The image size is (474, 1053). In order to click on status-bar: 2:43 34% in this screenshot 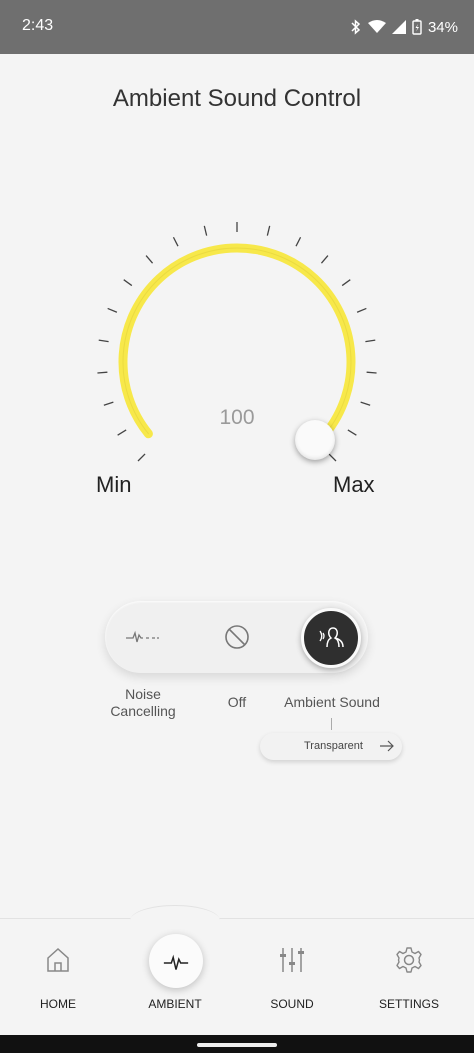, I will do `click(237, 27)`.